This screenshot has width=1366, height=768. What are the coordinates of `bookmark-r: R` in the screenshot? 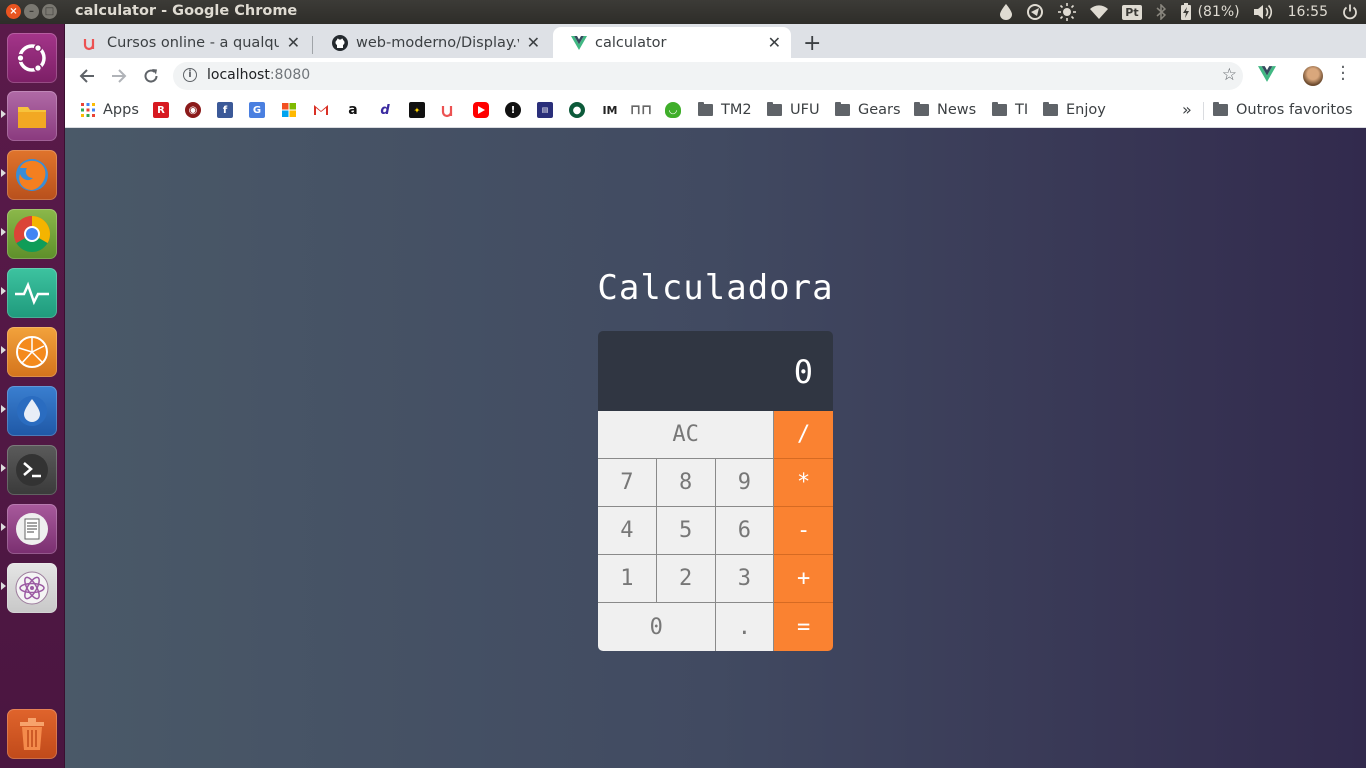 It's located at (161, 110).